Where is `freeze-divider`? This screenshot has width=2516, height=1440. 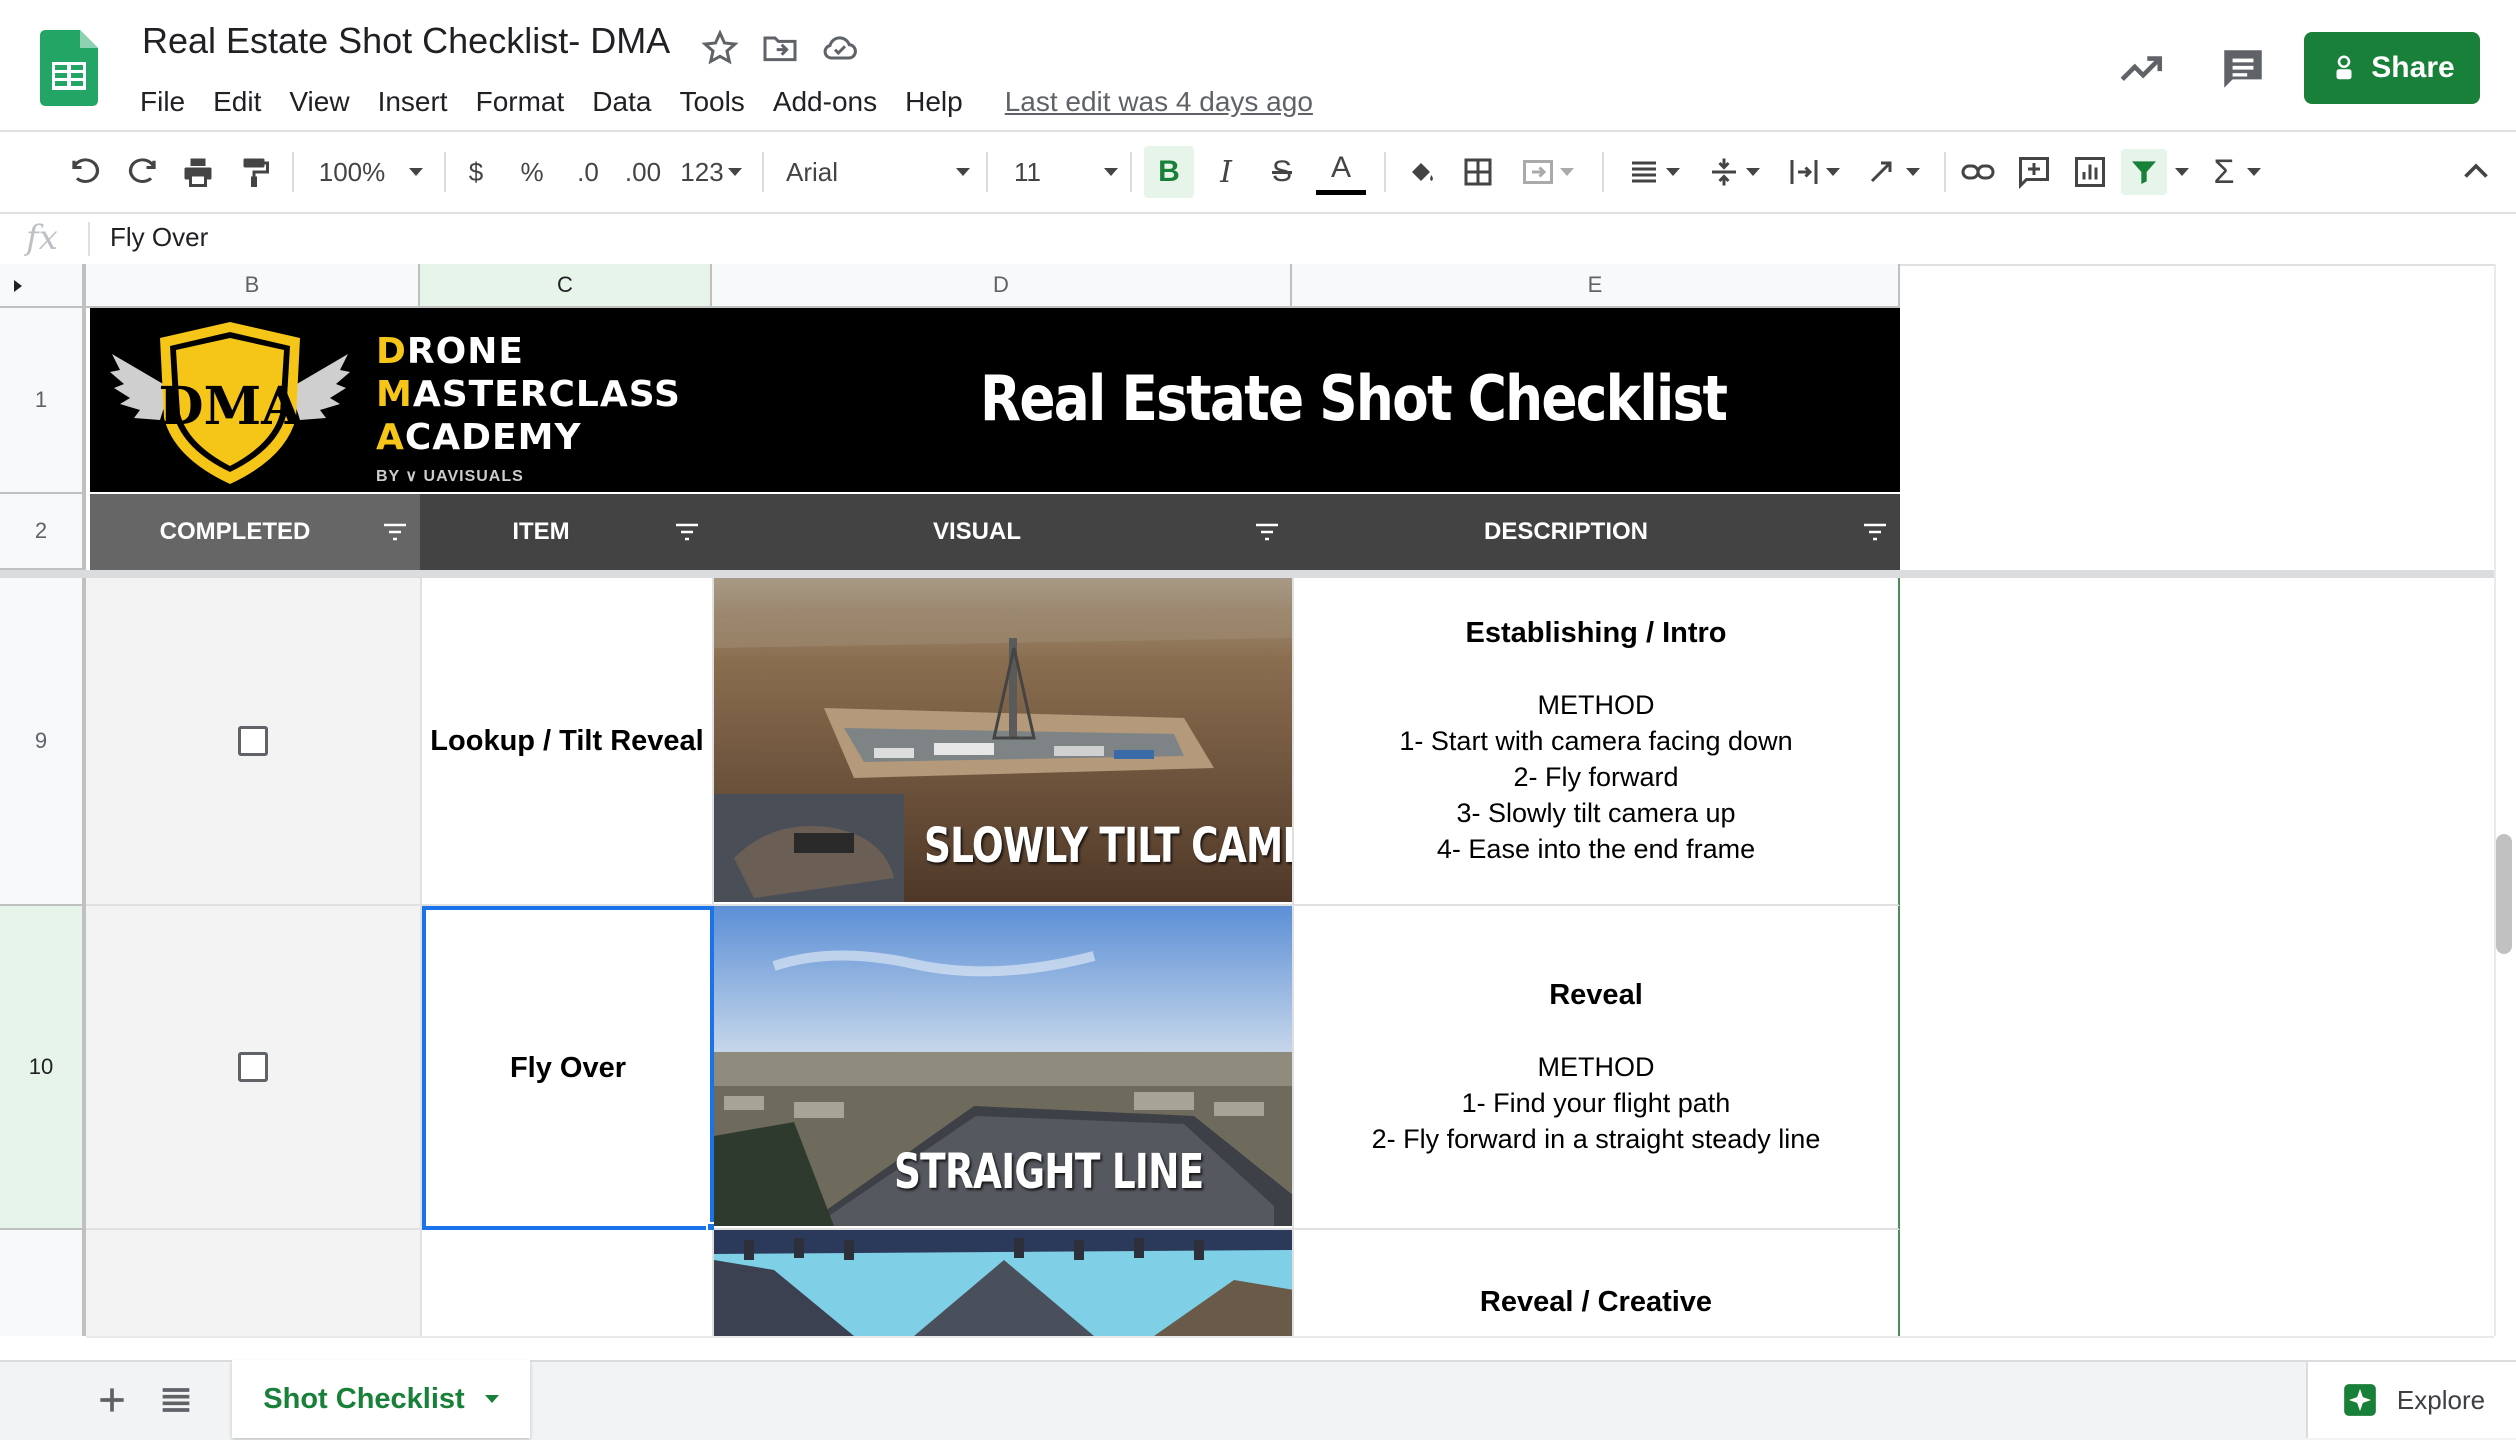 freeze-divider is located at coordinates (1248, 574).